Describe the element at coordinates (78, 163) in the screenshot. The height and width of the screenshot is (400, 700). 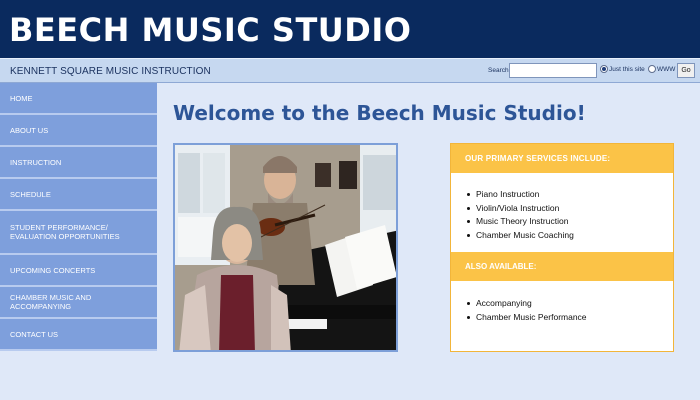
I see `sidebar-item-instruction: INSTRUCTION` at that location.